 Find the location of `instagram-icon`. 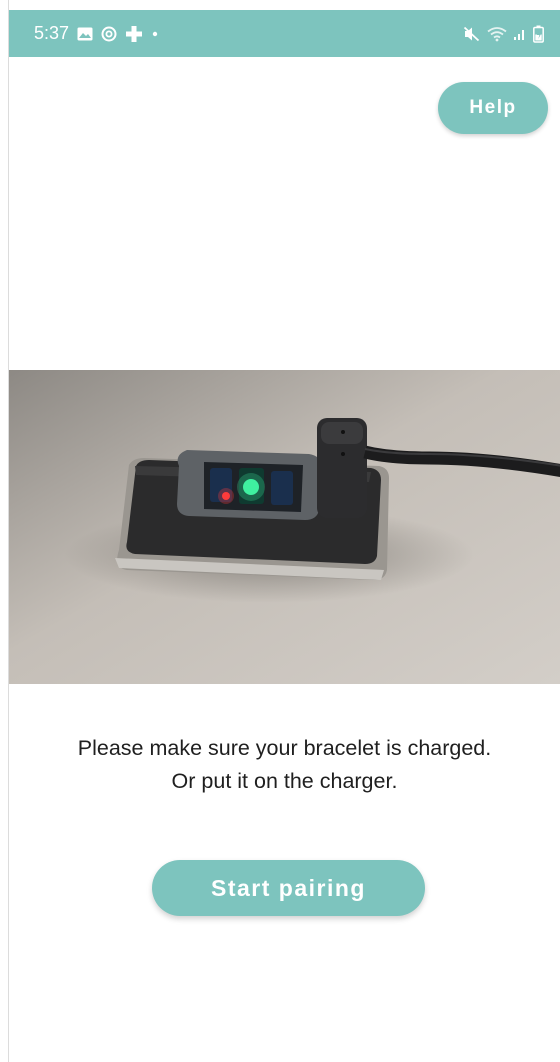

instagram-icon is located at coordinates (109, 34).